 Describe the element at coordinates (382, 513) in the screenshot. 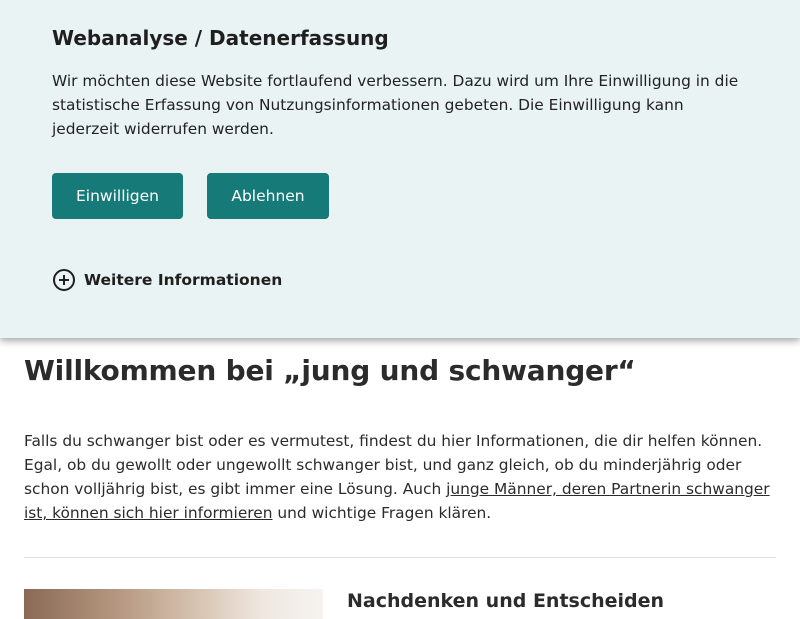

I see `intro-text-end: und wichtige Fragen klären.` at that location.